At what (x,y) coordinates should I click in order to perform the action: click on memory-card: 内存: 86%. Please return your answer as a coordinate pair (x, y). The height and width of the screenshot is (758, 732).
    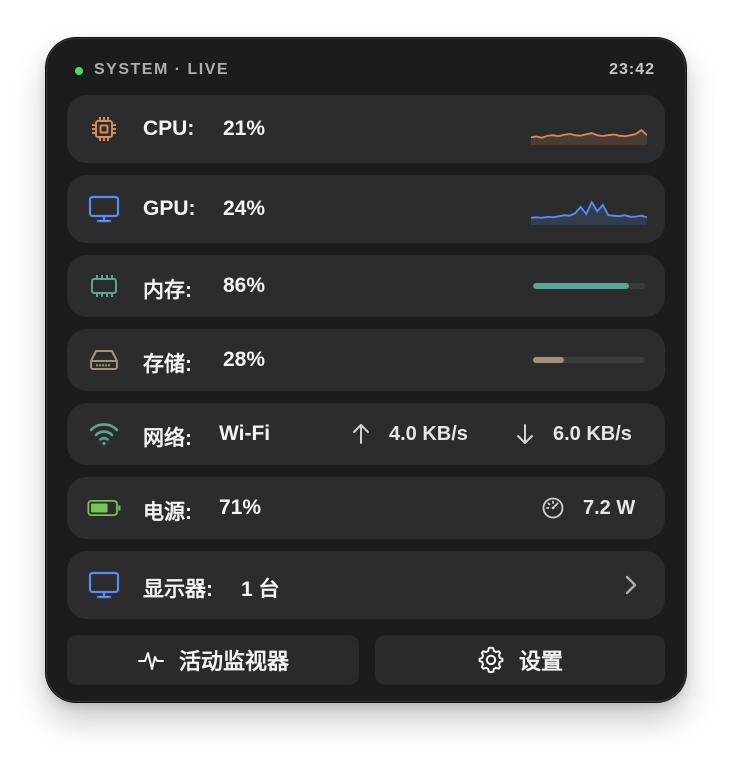
    Looking at the image, I should click on (366, 286).